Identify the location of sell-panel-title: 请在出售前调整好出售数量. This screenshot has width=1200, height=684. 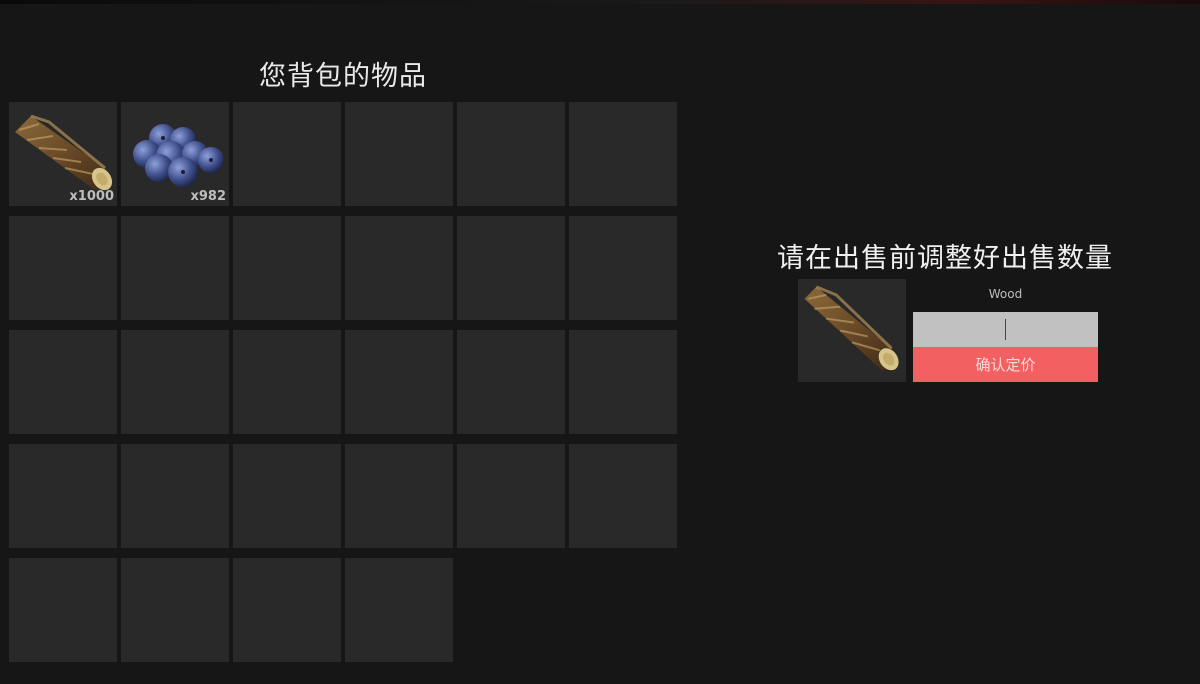
(945, 258).